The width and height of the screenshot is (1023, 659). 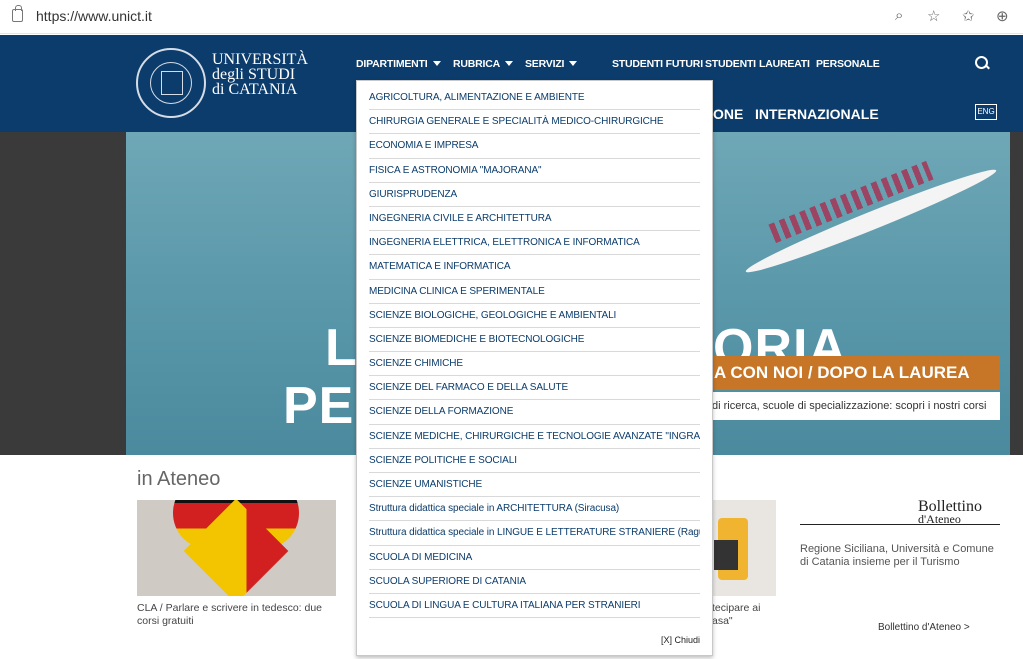 What do you see at coordinates (254, 74) in the screenshot?
I see `logo-line-2: degli STUDI` at bounding box center [254, 74].